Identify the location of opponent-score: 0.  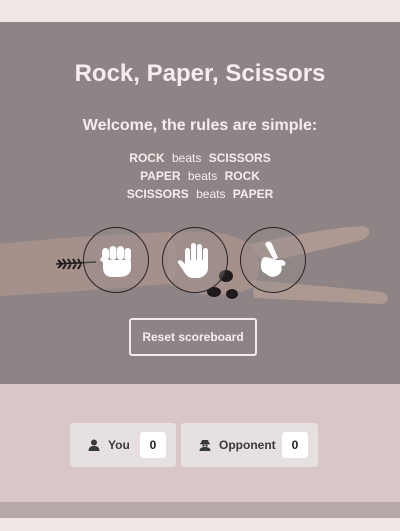
(295, 445).